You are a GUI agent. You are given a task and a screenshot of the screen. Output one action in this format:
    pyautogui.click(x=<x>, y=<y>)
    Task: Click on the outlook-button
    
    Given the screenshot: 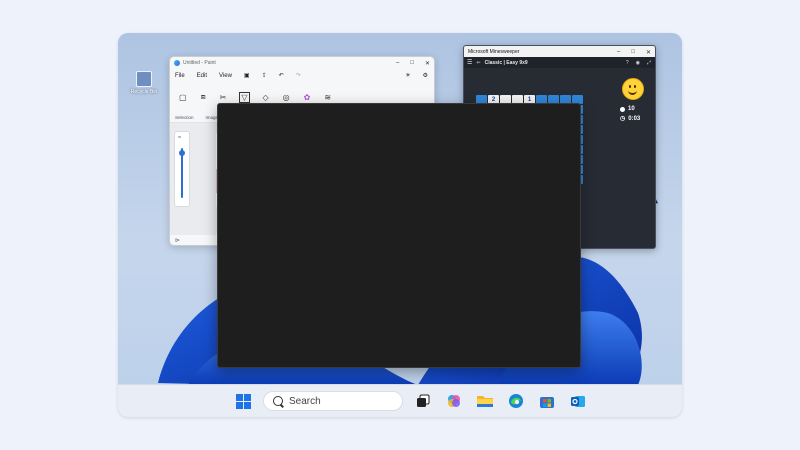 What is the action you would take?
    pyautogui.click(x=578, y=401)
    